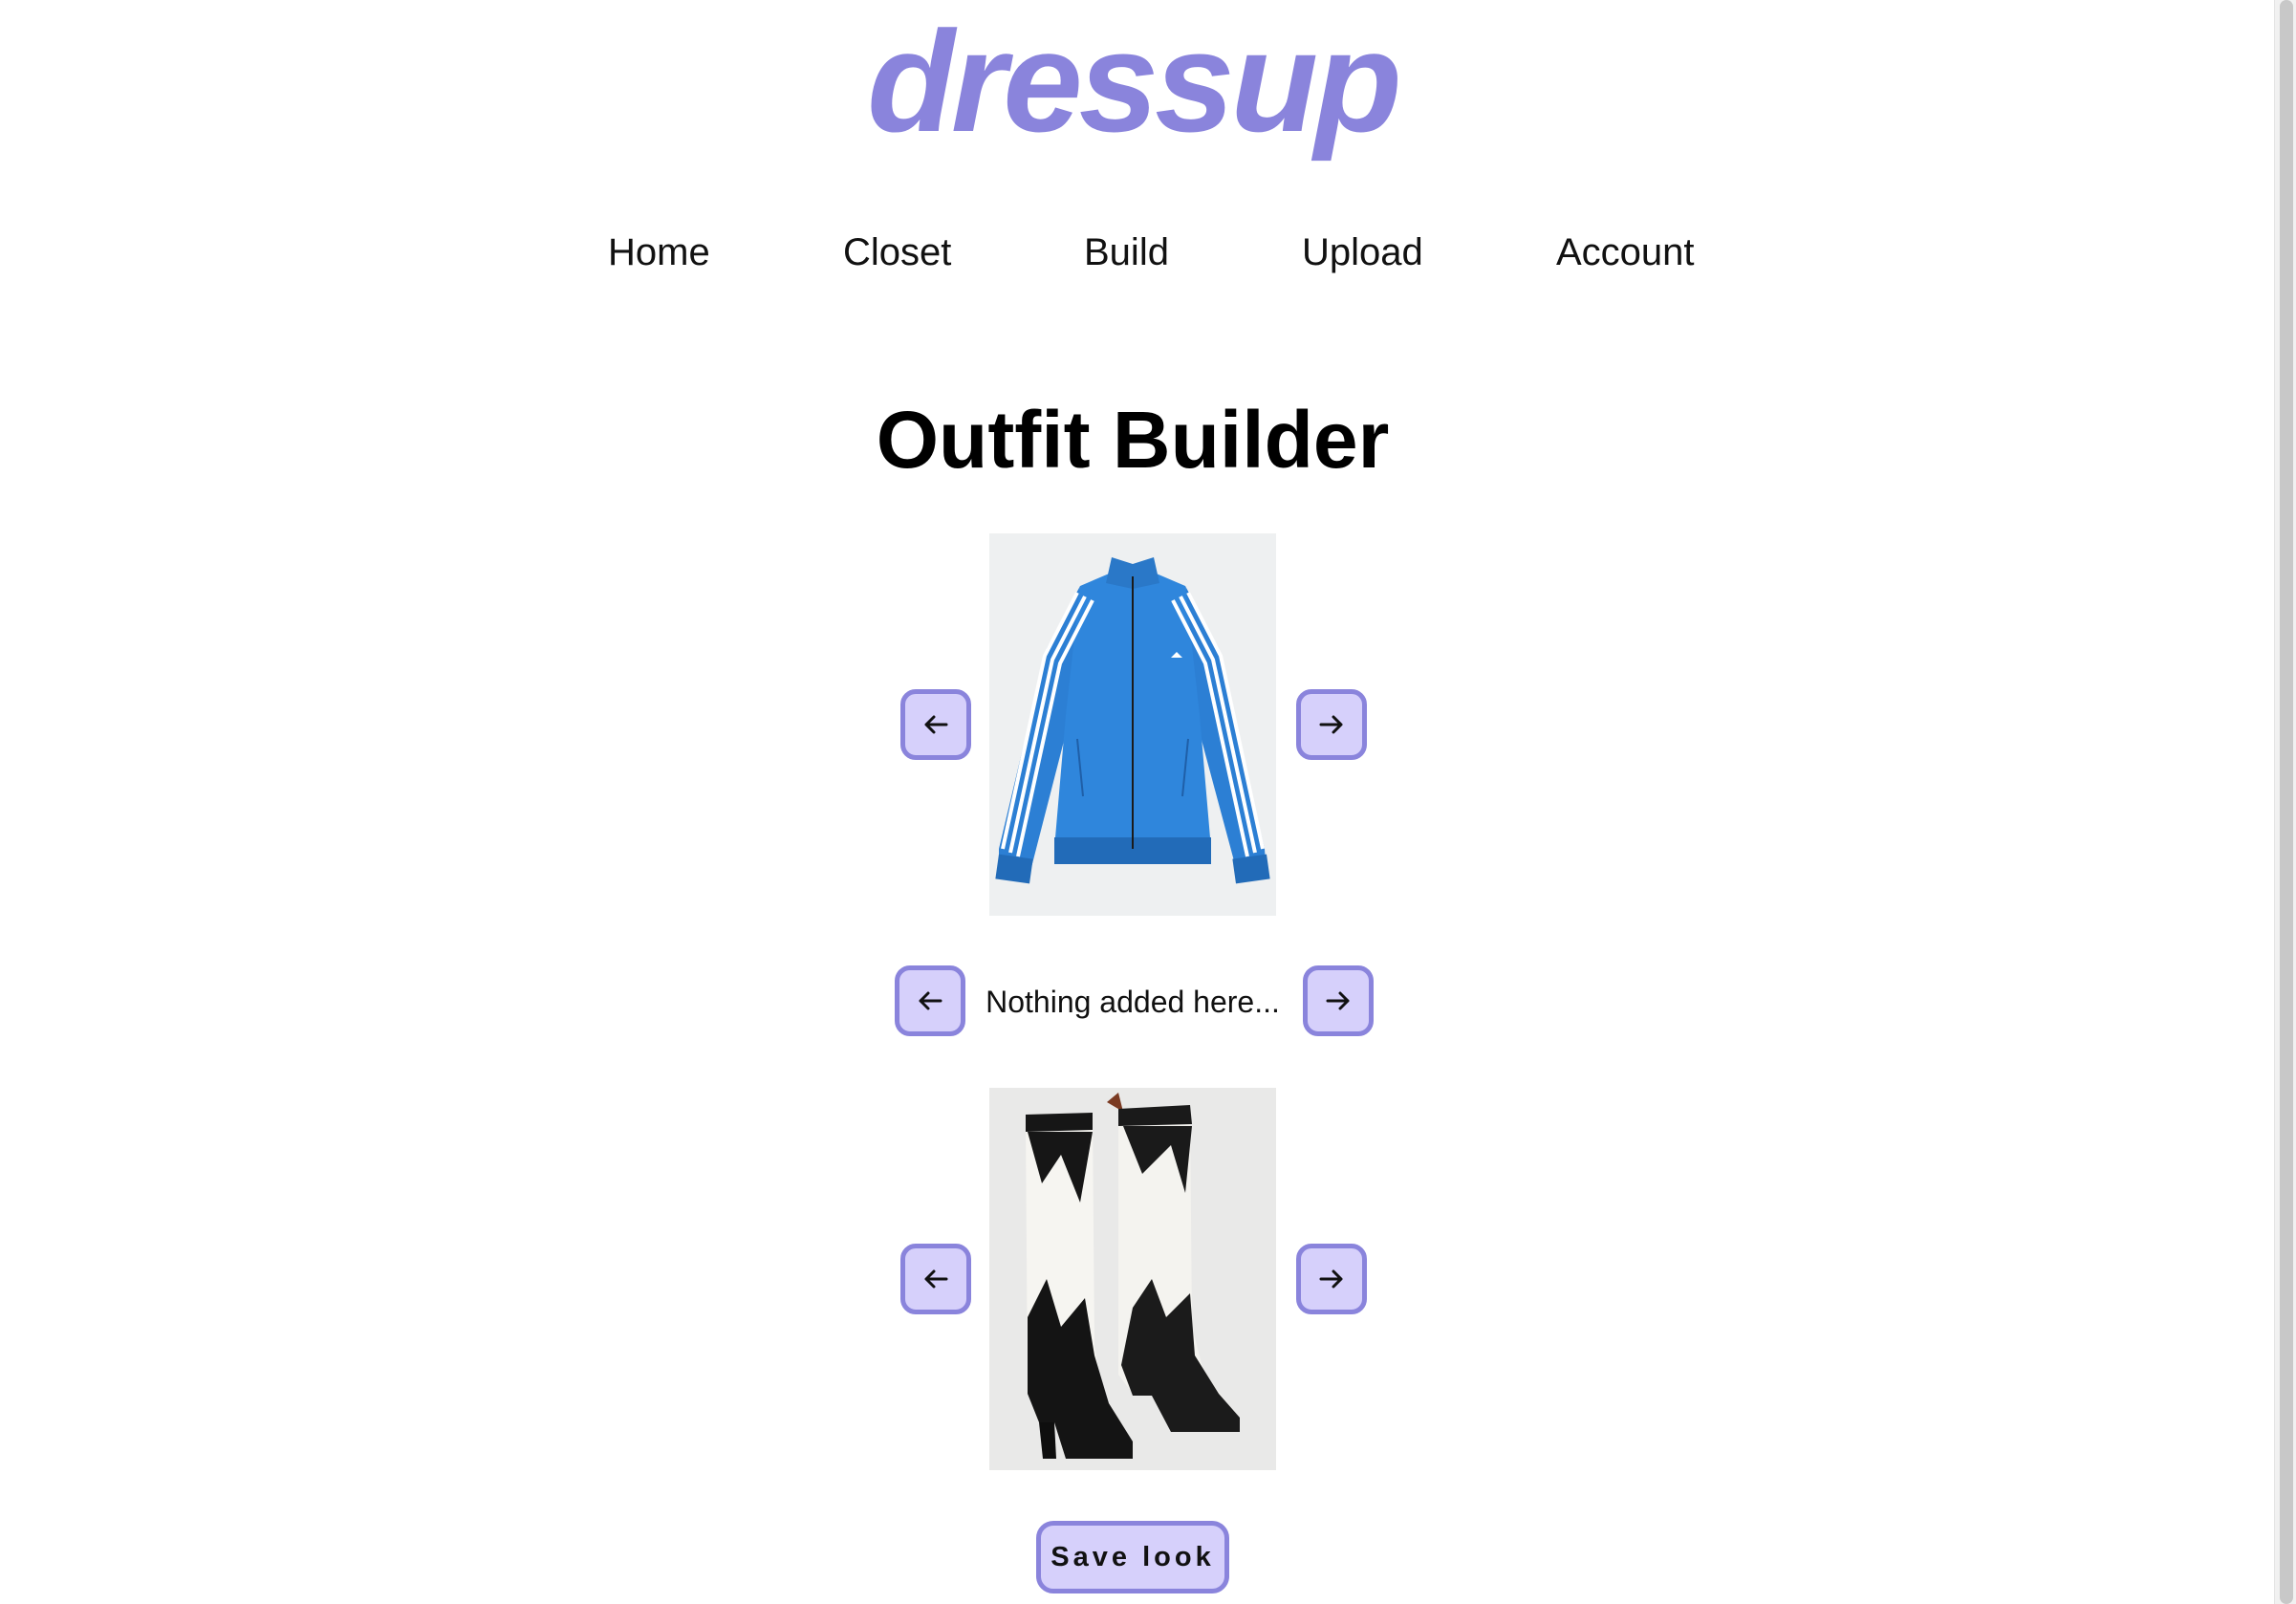  What do you see at coordinates (1126, 252) in the screenshot?
I see `nav-item-build: Build` at bounding box center [1126, 252].